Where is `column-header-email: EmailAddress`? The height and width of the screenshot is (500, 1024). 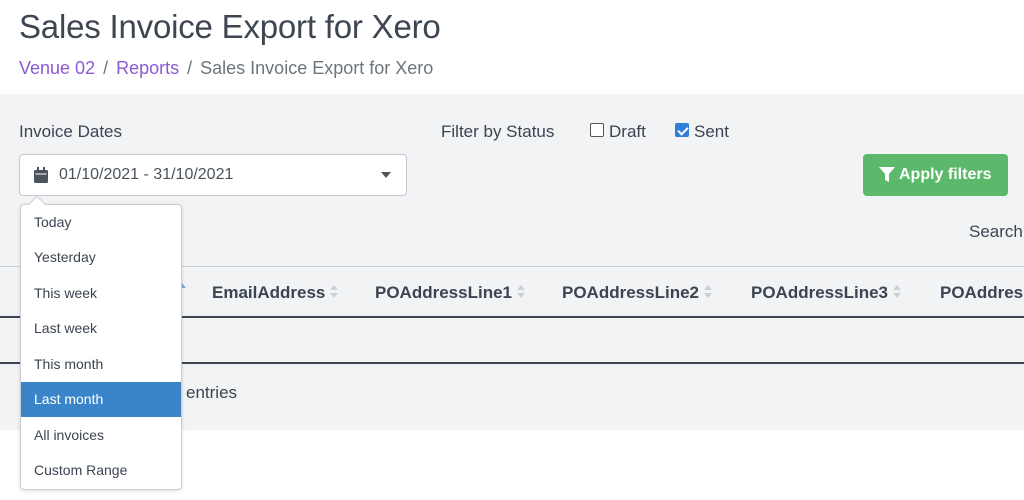 column-header-email: EmailAddress is located at coordinates (275, 293).